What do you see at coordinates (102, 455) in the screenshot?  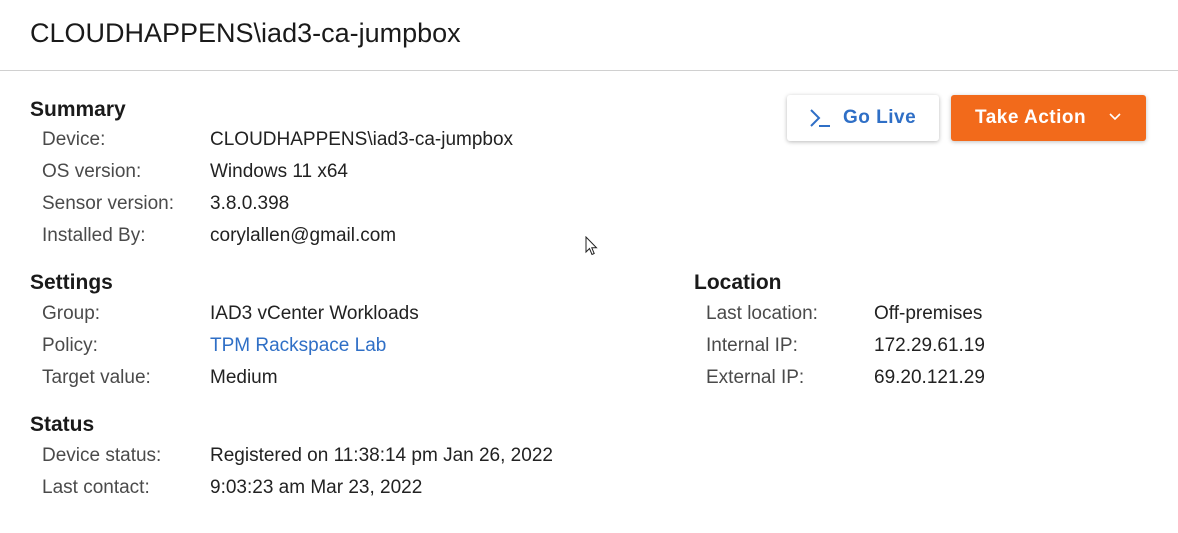 I see `device-status-label: Device status:` at bounding box center [102, 455].